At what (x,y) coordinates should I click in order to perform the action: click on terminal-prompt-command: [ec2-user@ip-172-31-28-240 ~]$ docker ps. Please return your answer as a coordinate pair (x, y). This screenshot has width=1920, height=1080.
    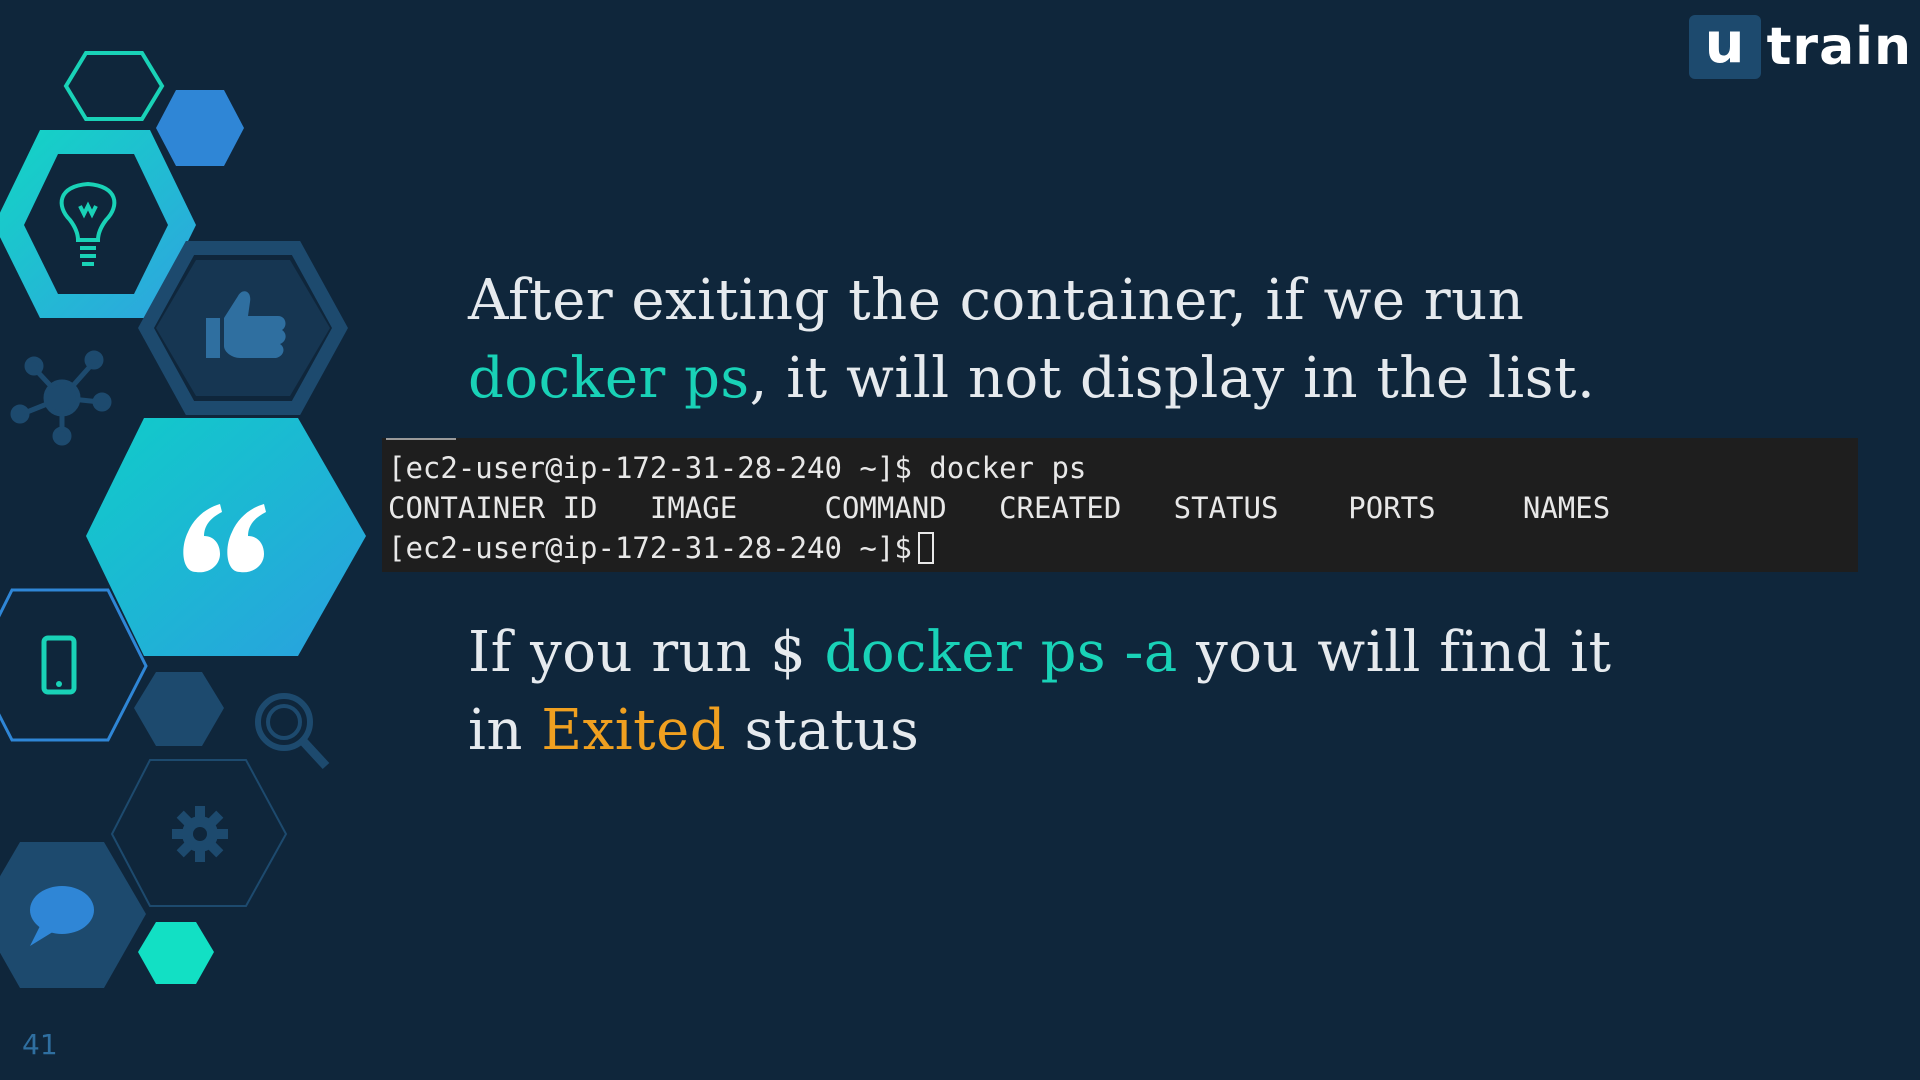
    Looking at the image, I should click on (737, 468).